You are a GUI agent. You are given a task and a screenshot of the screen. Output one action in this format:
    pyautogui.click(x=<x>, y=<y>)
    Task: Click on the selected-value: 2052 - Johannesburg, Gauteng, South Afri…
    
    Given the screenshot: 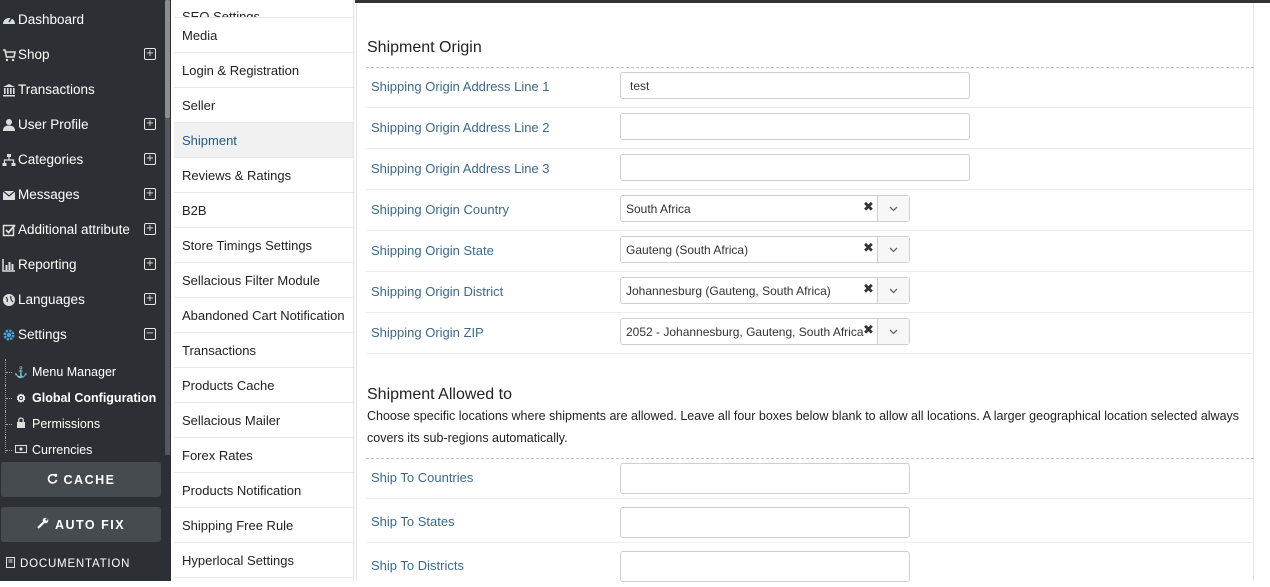 What is the action you would take?
    pyautogui.click(x=745, y=332)
    